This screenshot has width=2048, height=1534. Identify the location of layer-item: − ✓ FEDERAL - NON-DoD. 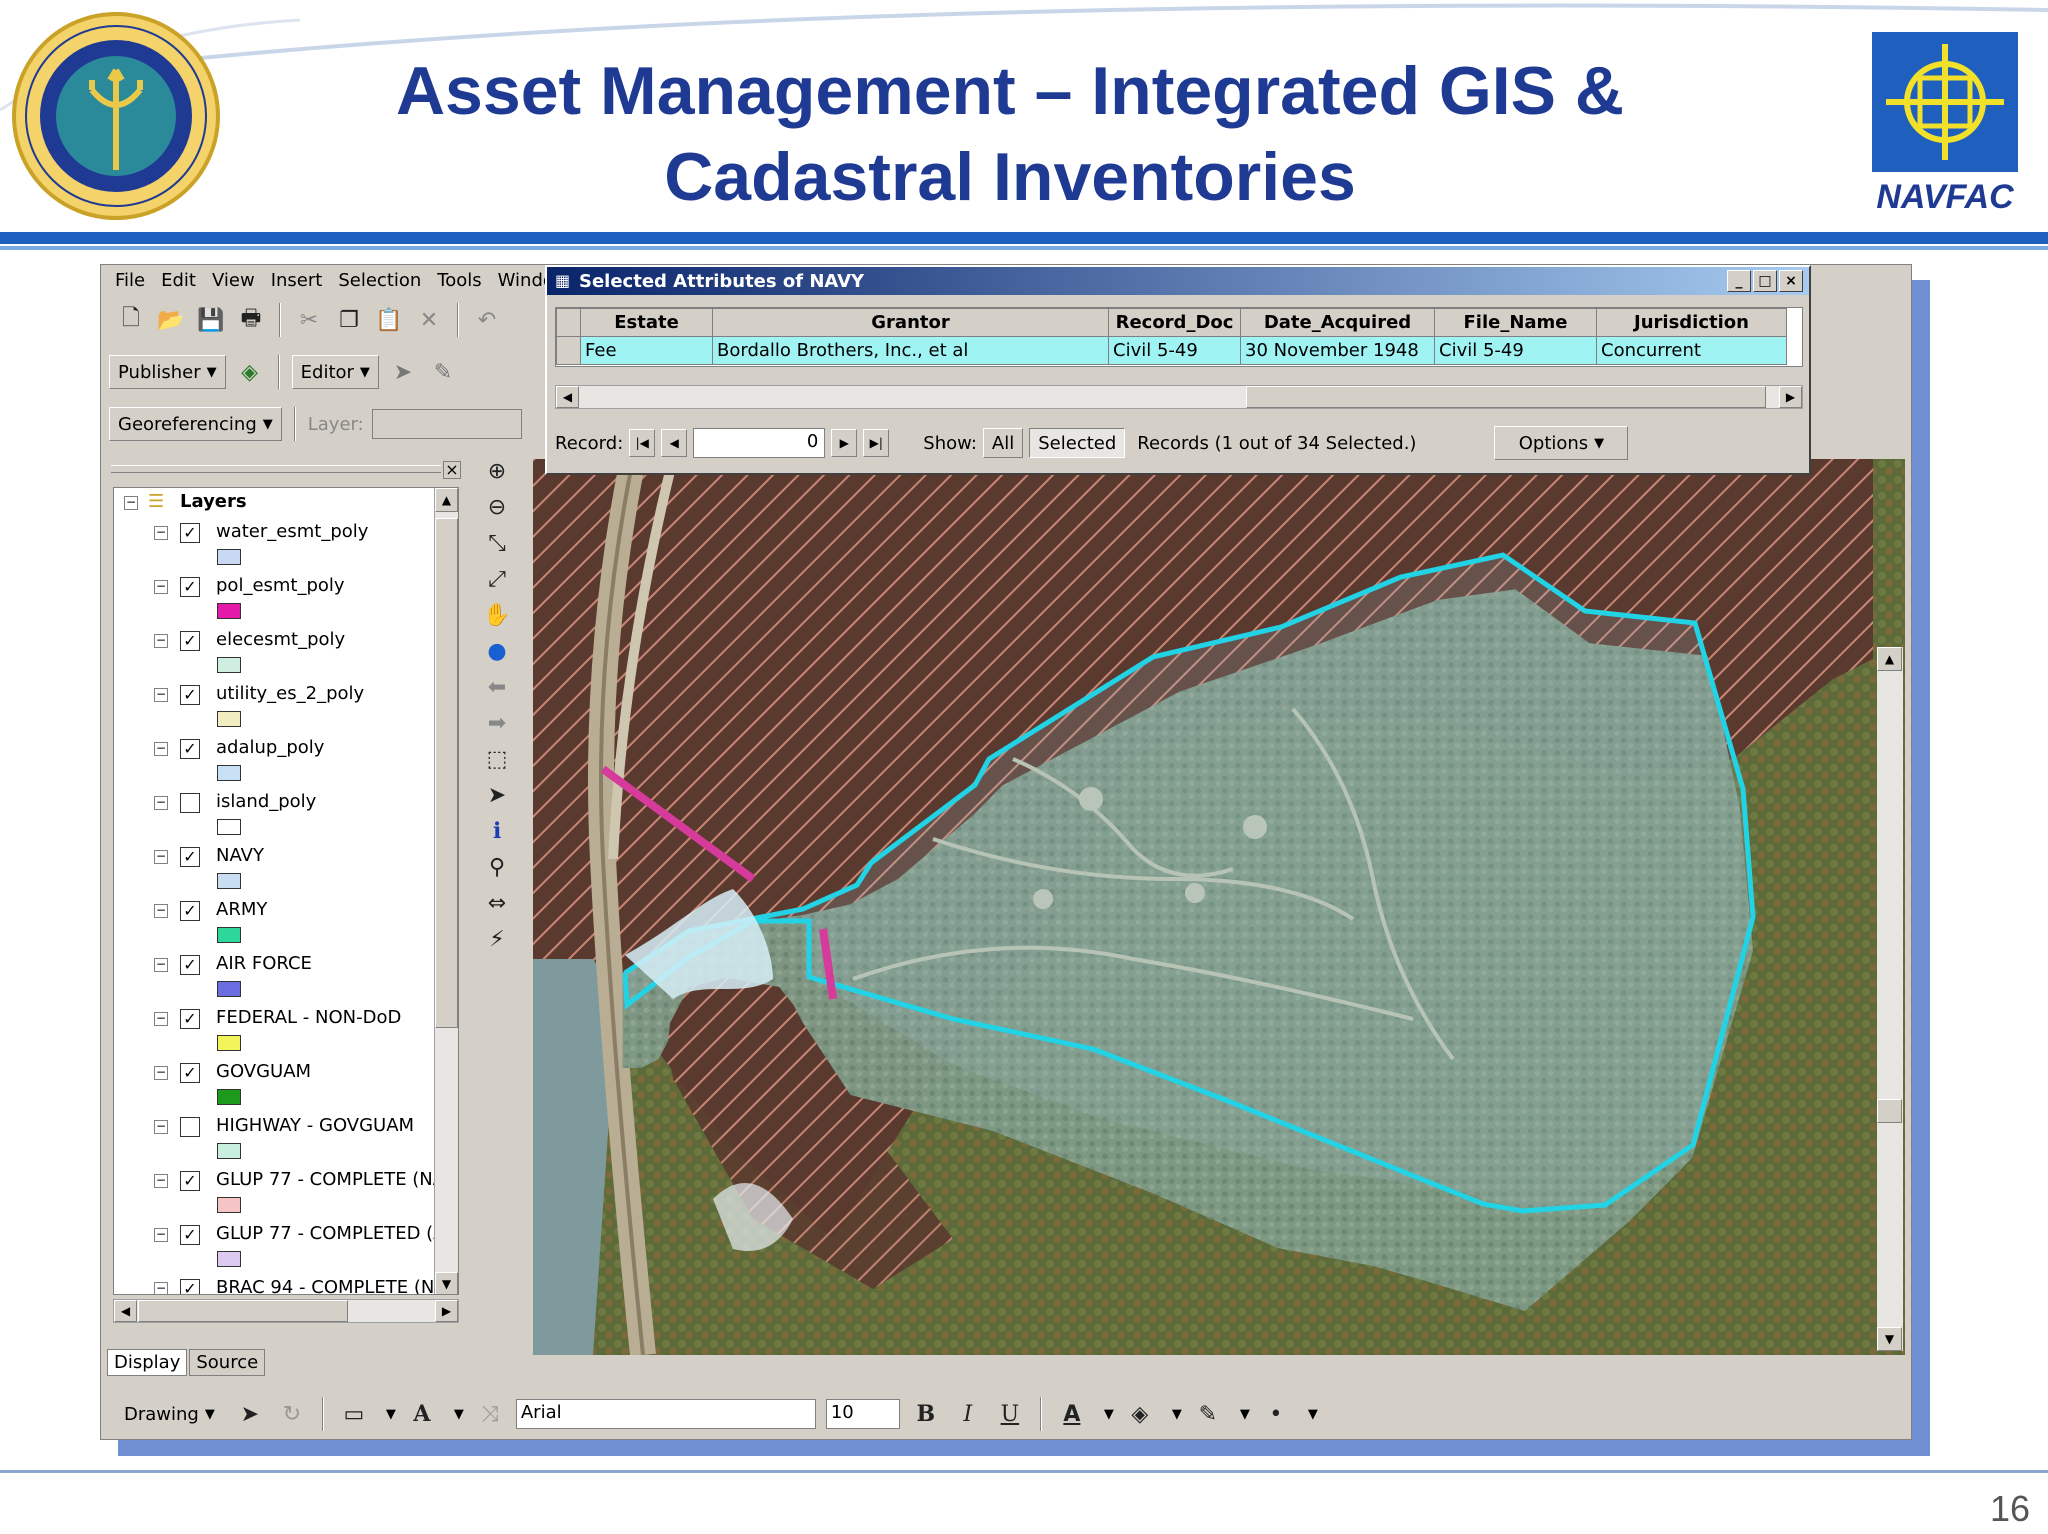
(274, 1031).